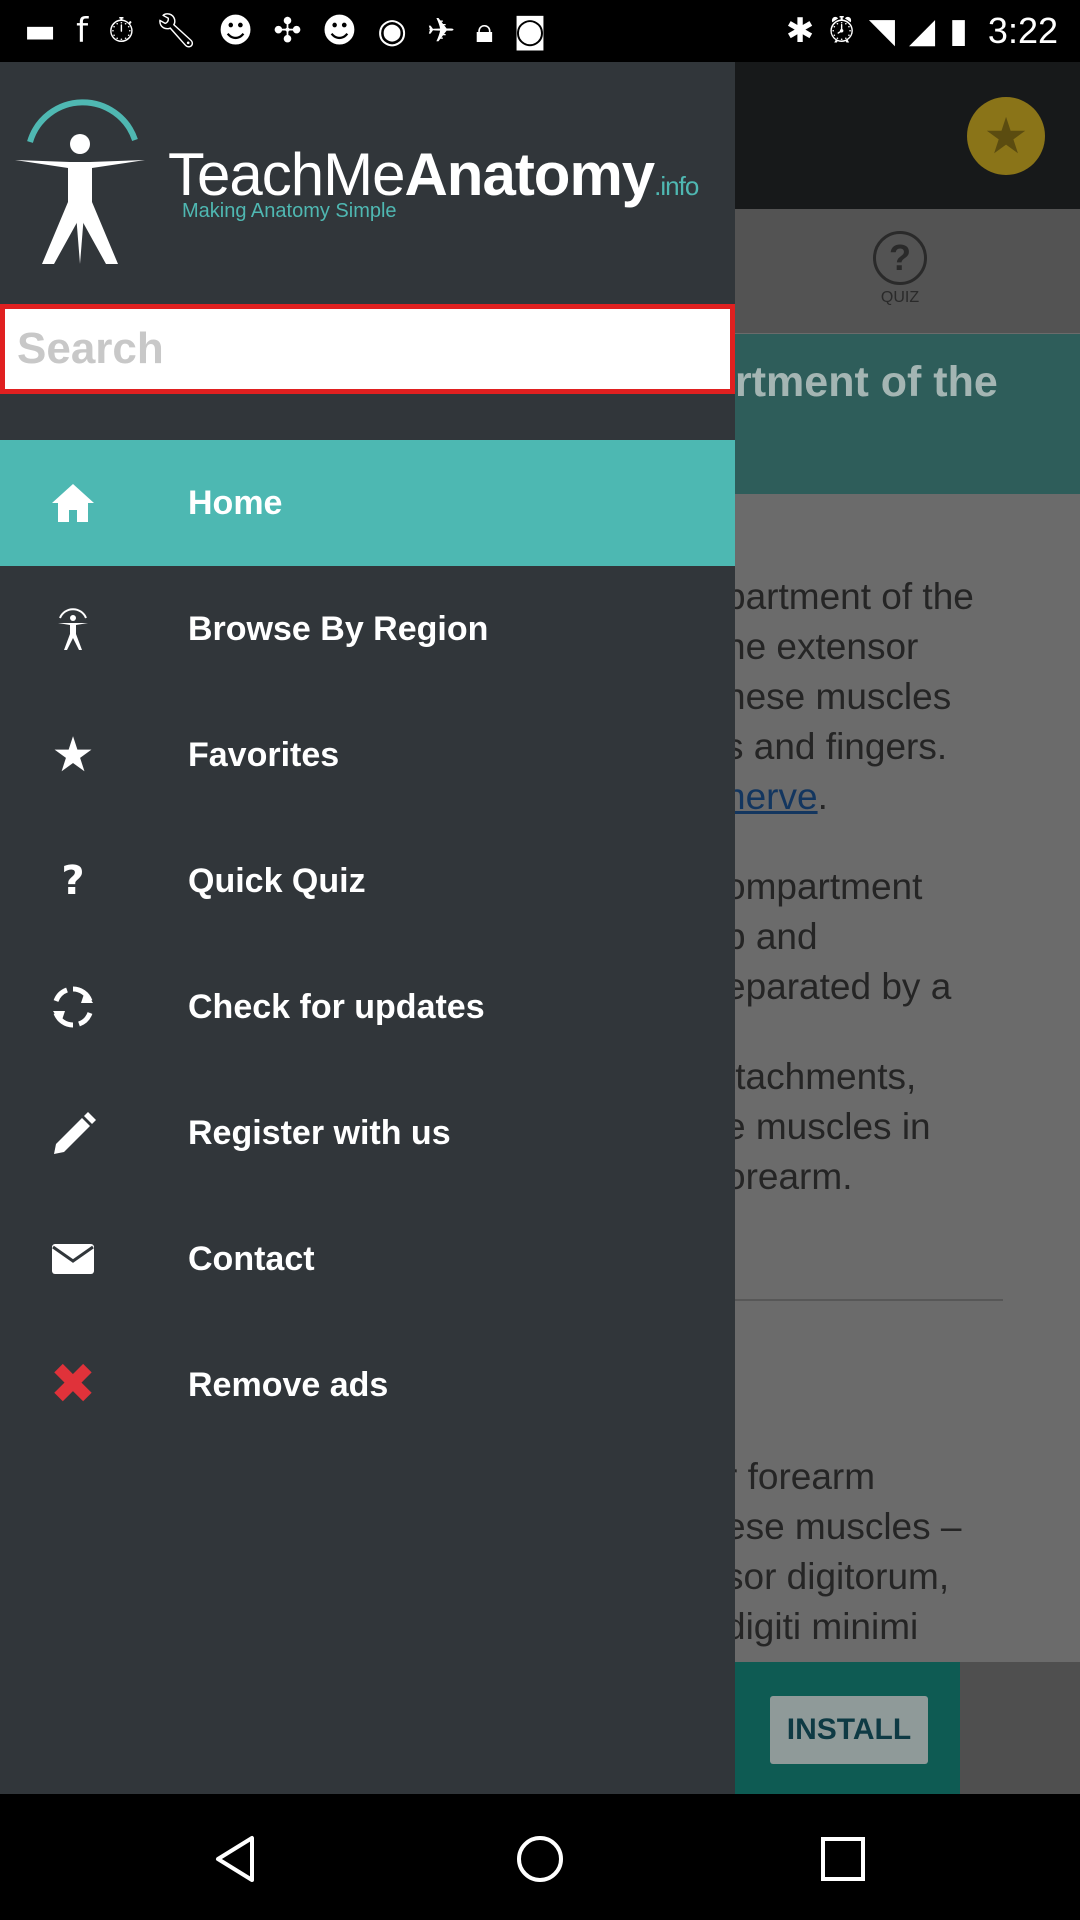  Describe the element at coordinates (176, 31) in the screenshot. I see `wrench-icon: 🔧︎` at that location.